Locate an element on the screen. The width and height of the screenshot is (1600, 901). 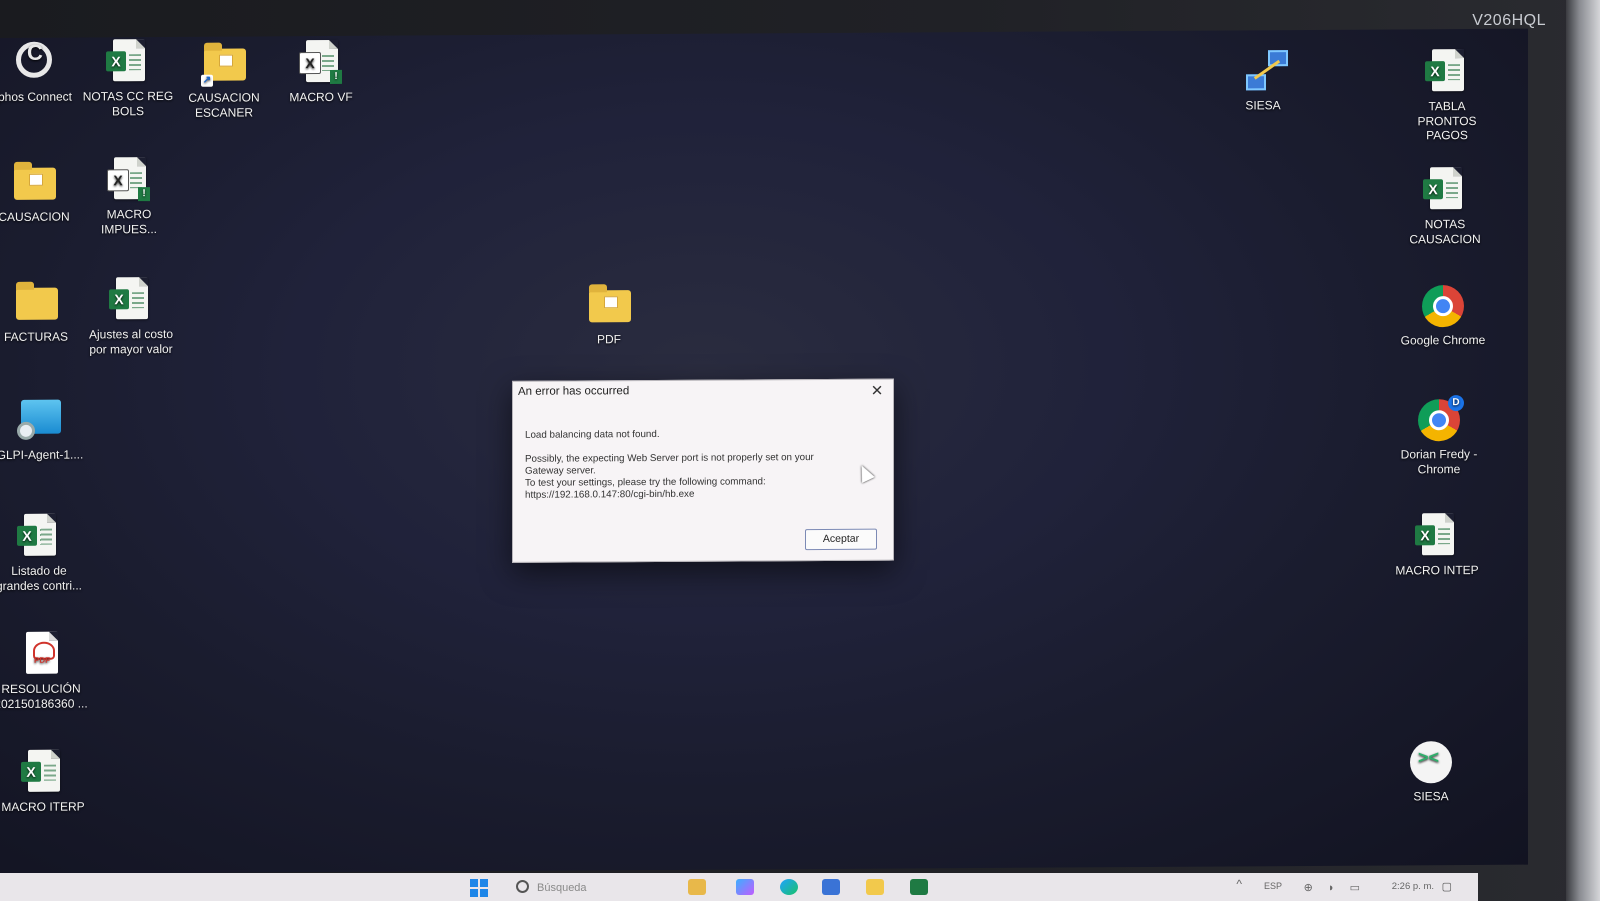
desktop-icon-notas-causacion: X NOTAS CAUSACION is located at coordinates (1445, 207).